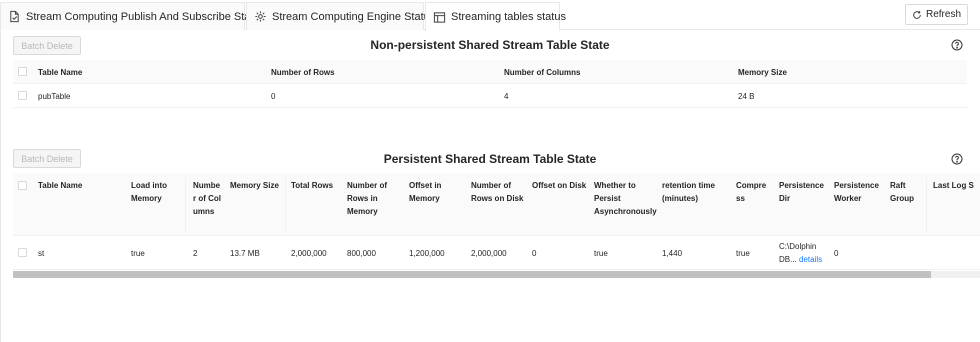 The height and width of the screenshot is (342, 980). Describe the element at coordinates (499, 192) in the screenshot. I see `column-header: Number of Rows on Disk` at that location.